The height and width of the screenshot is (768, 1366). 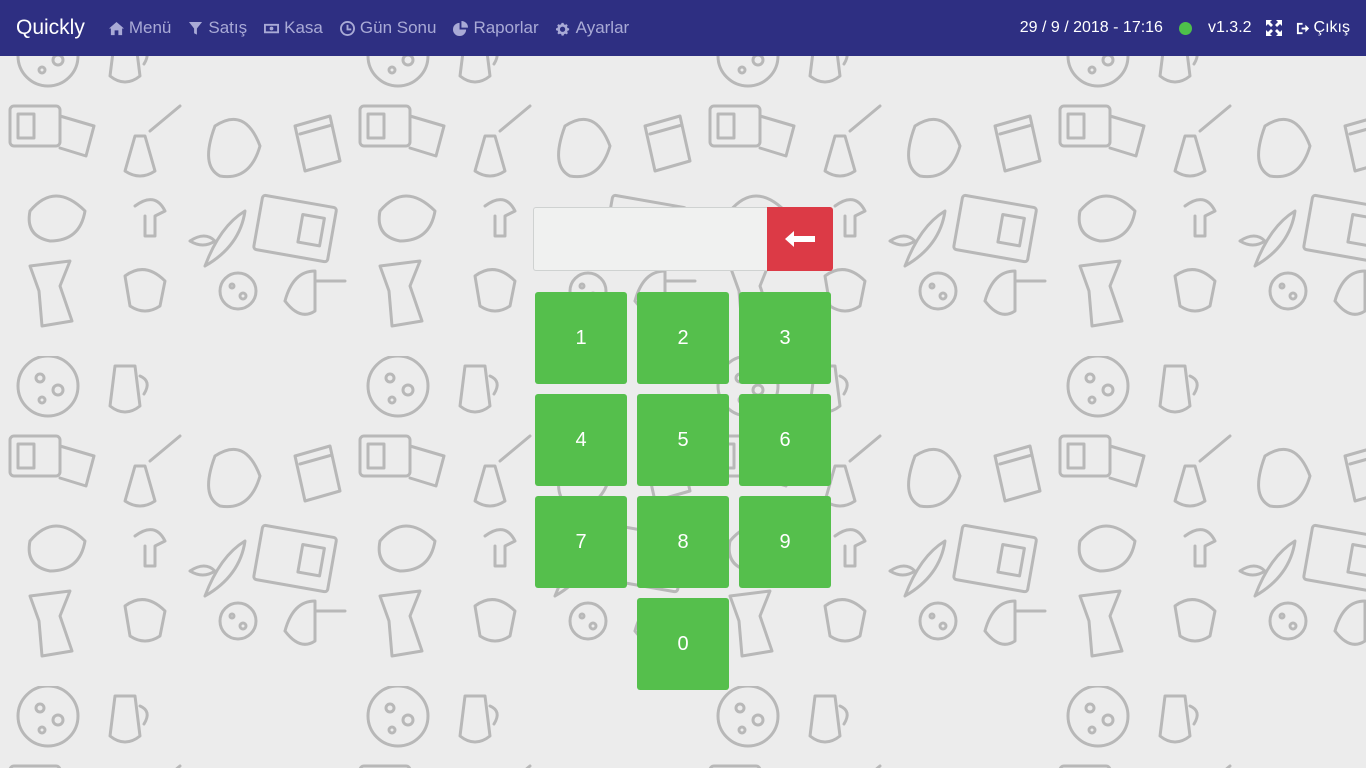 I want to click on nav-item-reports: Raporlar, so click(x=496, y=28).